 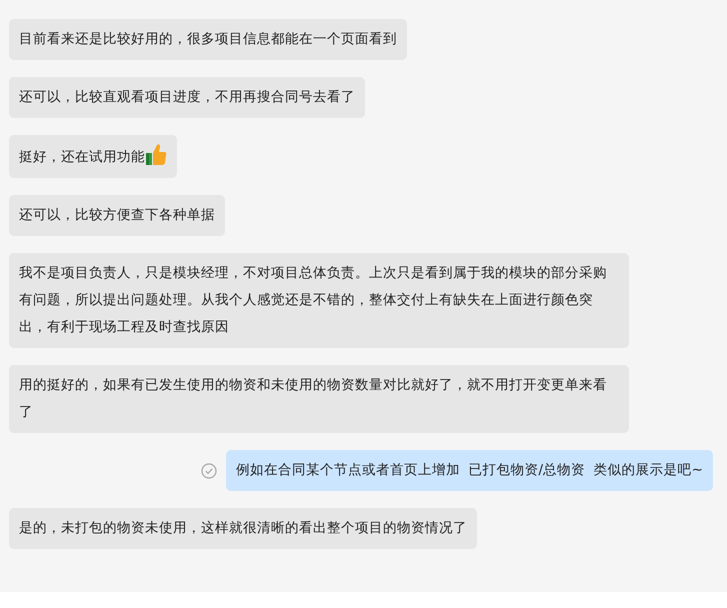 I want to click on message-bubble: 用的挺好的，如果有已发生使用的物资和未使用的物资数量对比就好了，就不用打开变更单来看了, so click(x=319, y=399).